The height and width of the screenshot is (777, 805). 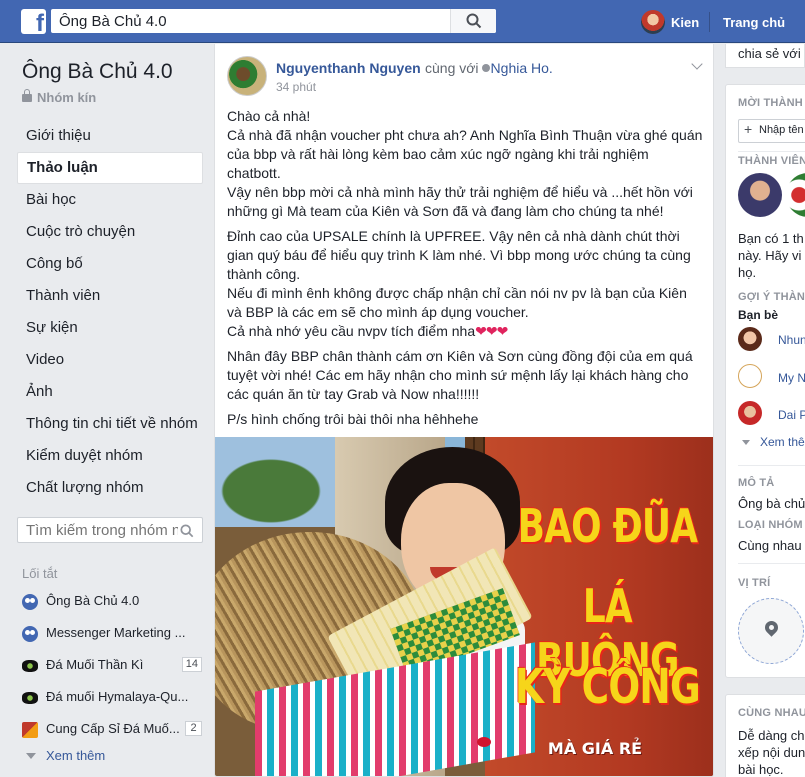 I want to click on shortcut-item: Cung Cấp Sỉ Đá Muố... 2, so click(x=111, y=732).